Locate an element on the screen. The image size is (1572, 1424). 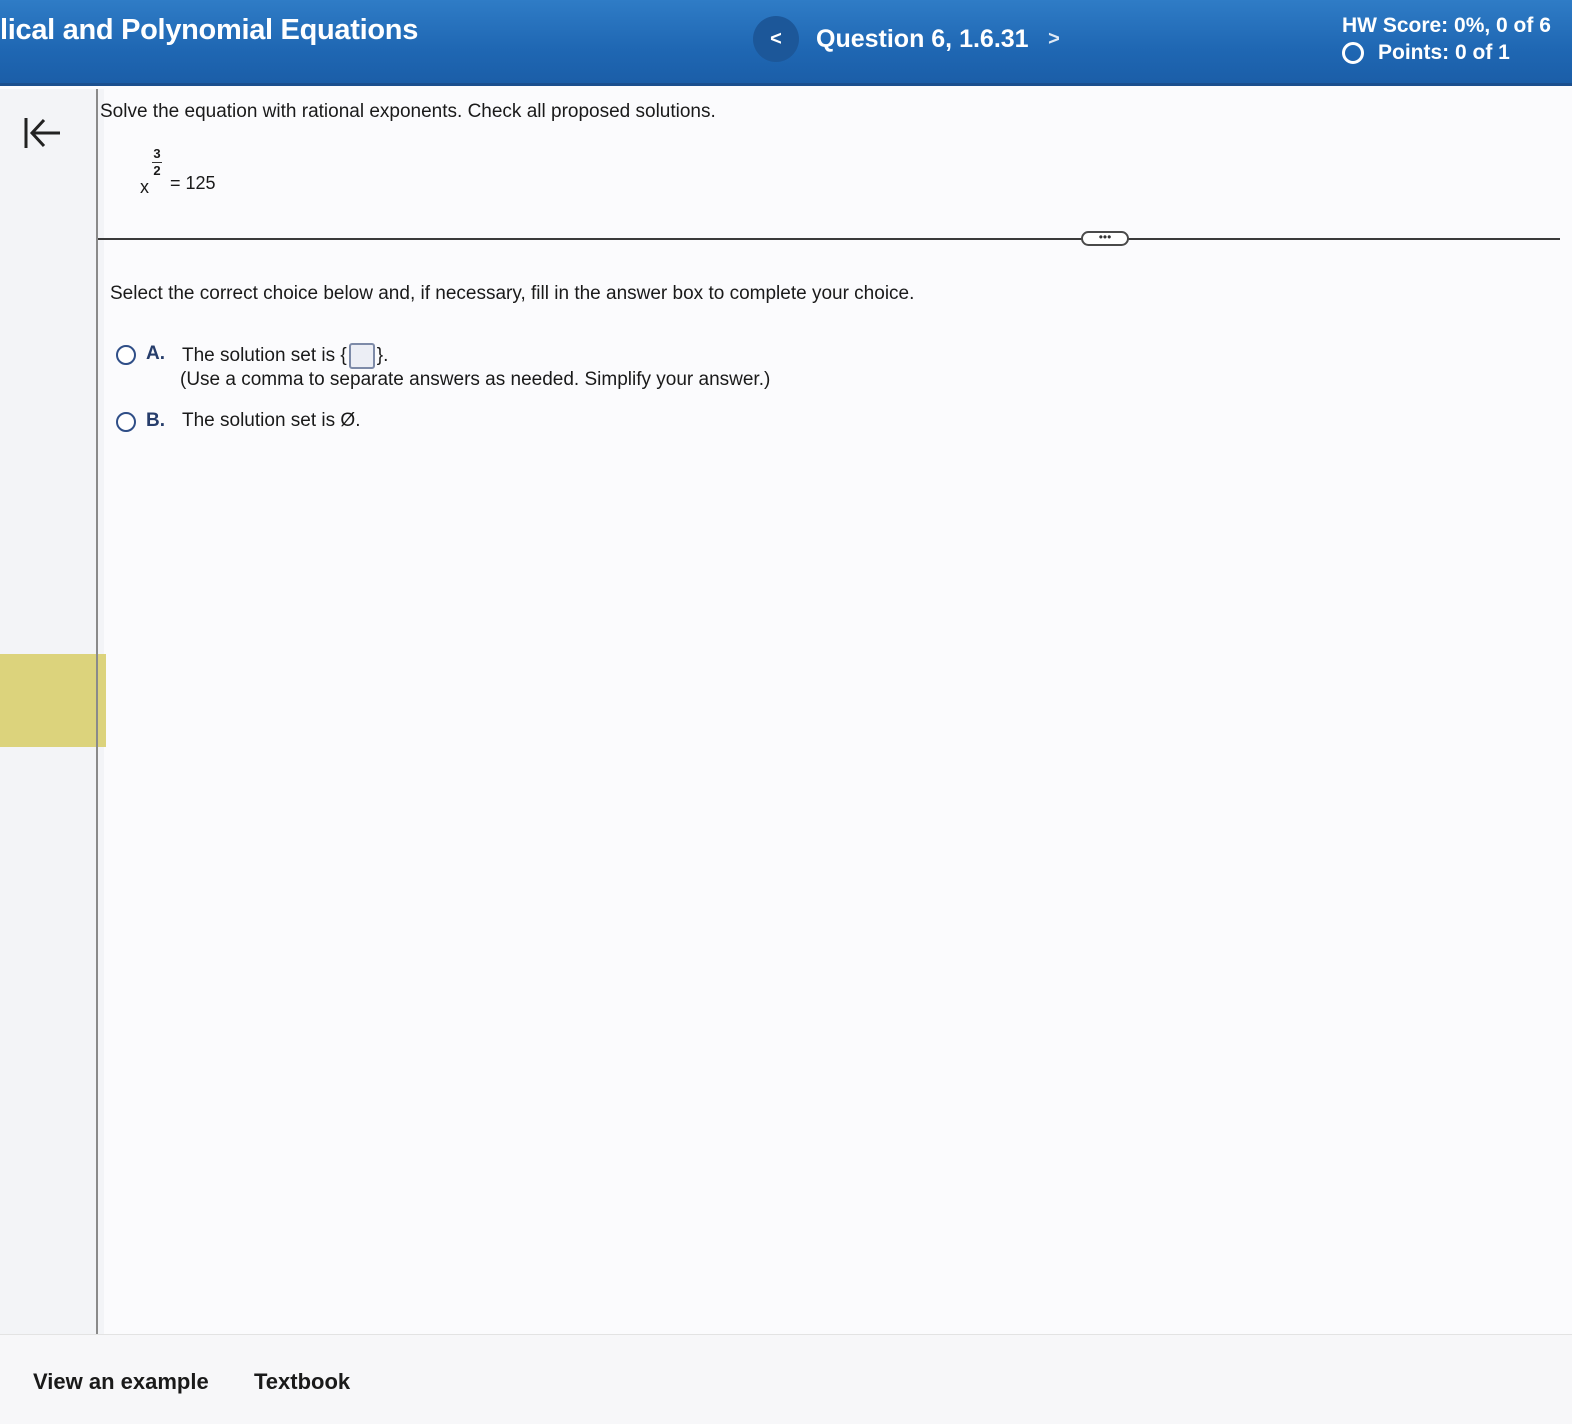
points-label: Points: 0 of 1 is located at coordinates (1444, 52).